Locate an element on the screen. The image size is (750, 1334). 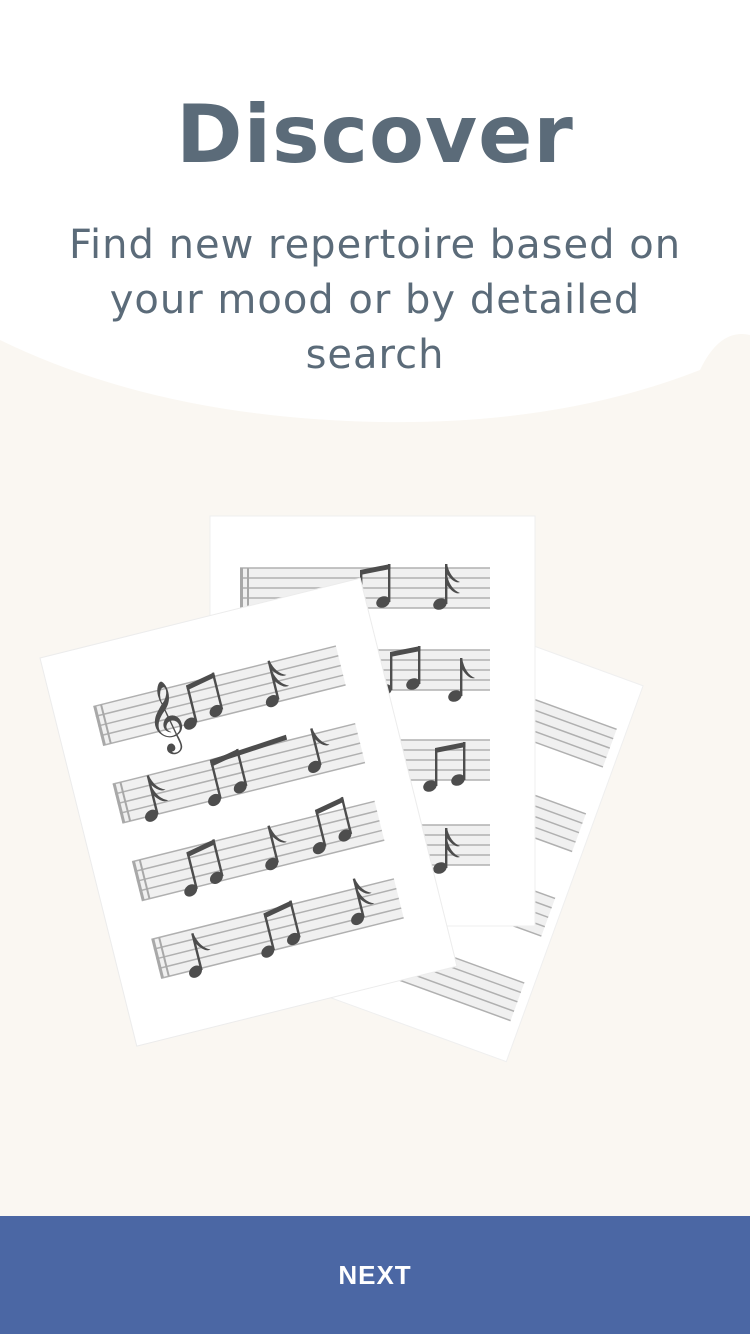
next-button: NEXT is located at coordinates (375, 1275).